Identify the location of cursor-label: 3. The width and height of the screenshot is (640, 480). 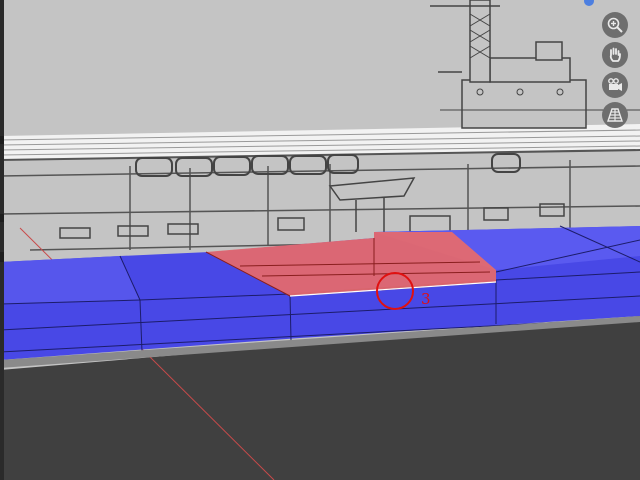
(426, 299).